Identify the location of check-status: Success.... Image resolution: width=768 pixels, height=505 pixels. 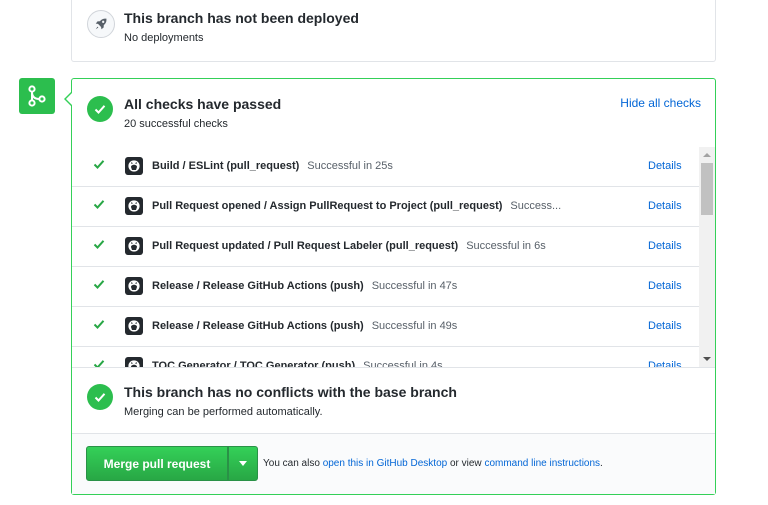
(536, 206).